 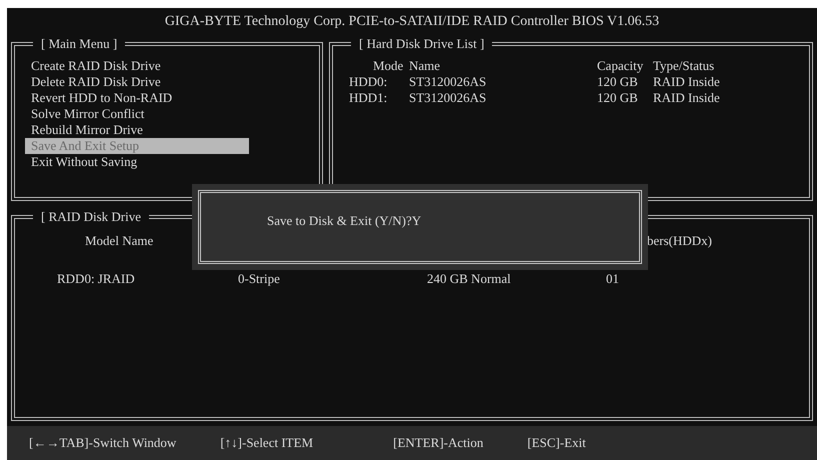 I want to click on column-header: Model Name, so click(x=119, y=241).